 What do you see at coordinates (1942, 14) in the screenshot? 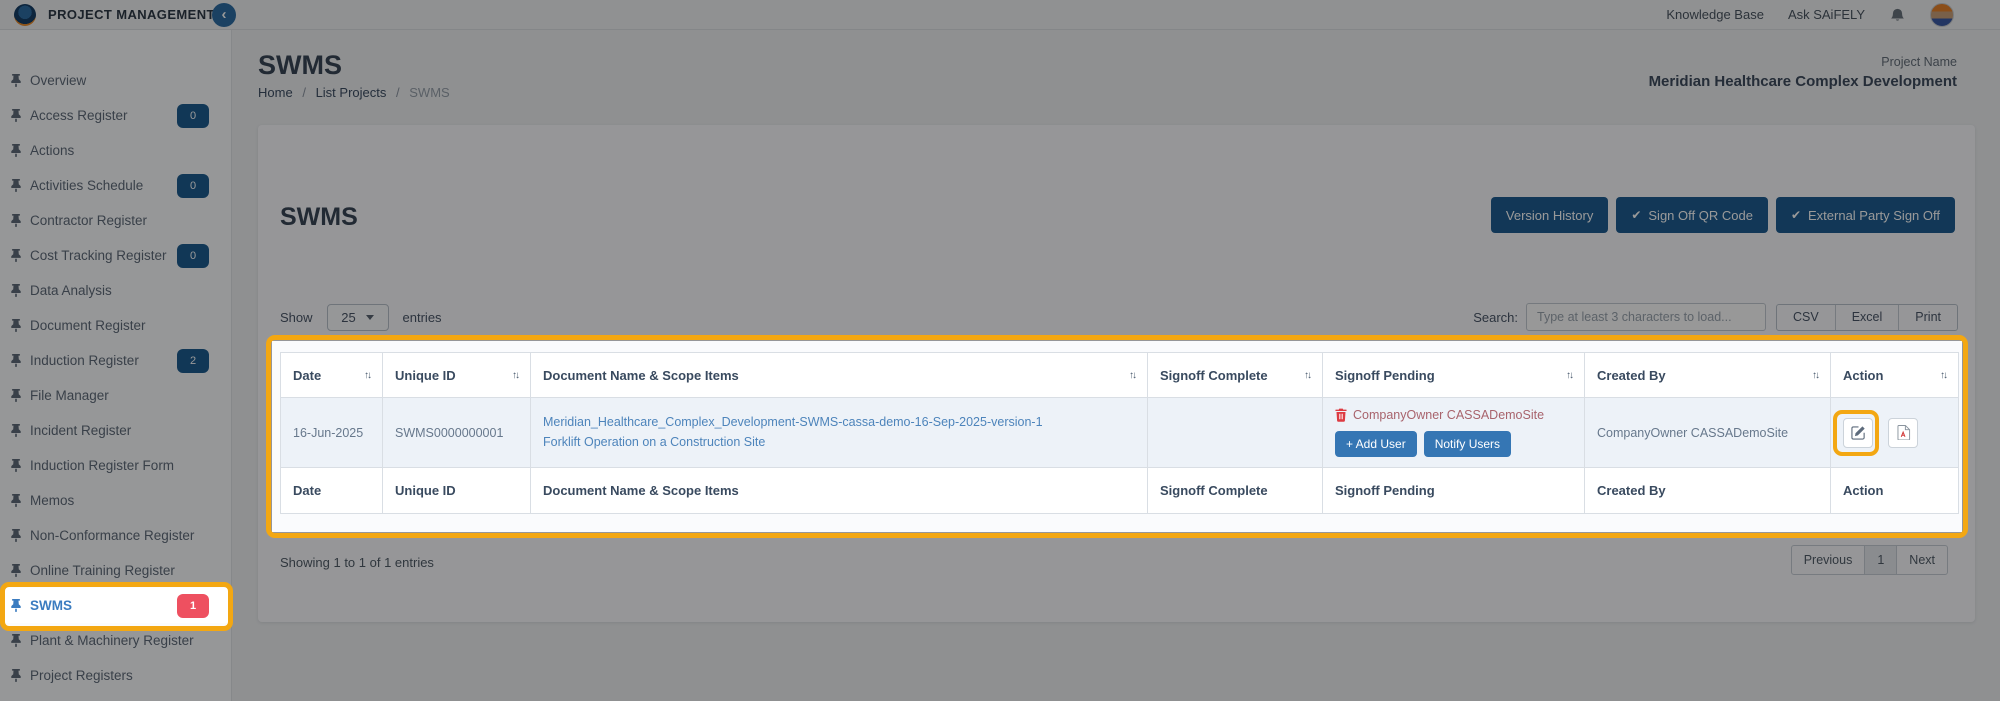
I see `user-avatar` at bounding box center [1942, 14].